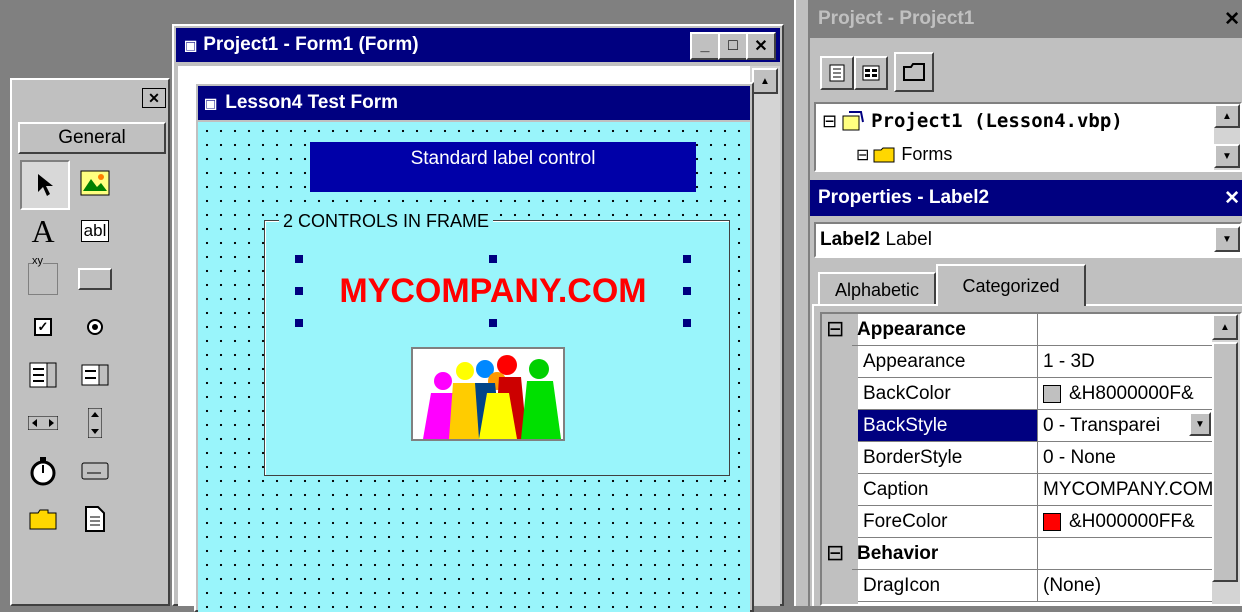 This screenshot has height=612, width=1242. Describe the element at coordinates (733, 46) in the screenshot. I see `maximize-button: □` at that location.